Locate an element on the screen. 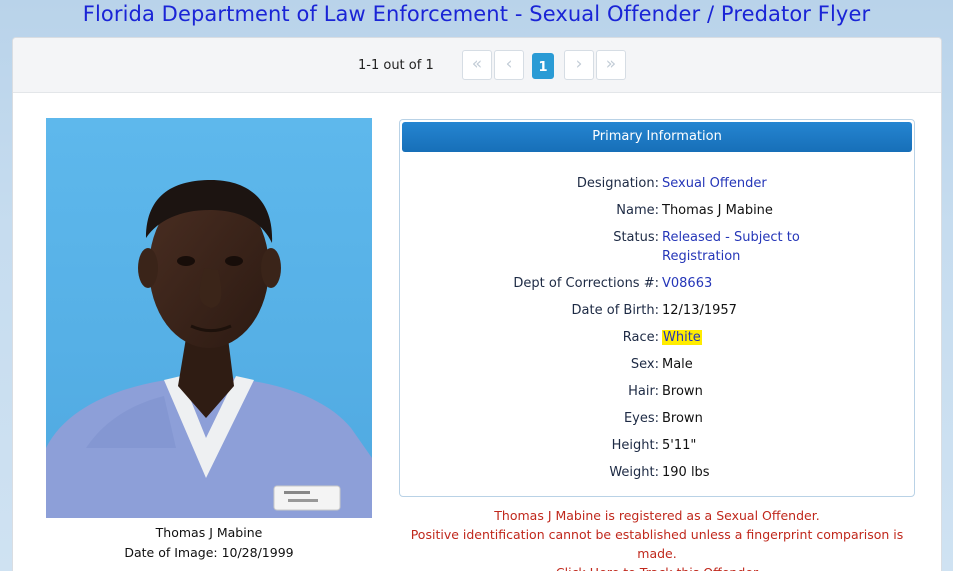 The image size is (953, 571). dob-label: Date of Birth: is located at coordinates (615, 310).